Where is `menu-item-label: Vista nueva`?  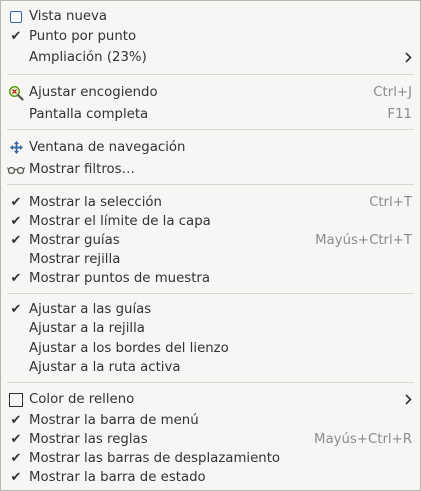 menu-item-label: Vista nueva is located at coordinates (68, 16).